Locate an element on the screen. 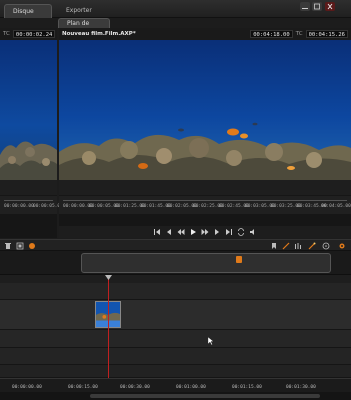 The height and width of the screenshot is (400, 351). program-ruler-label: 00:04:05.00 is located at coordinates (336, 206).